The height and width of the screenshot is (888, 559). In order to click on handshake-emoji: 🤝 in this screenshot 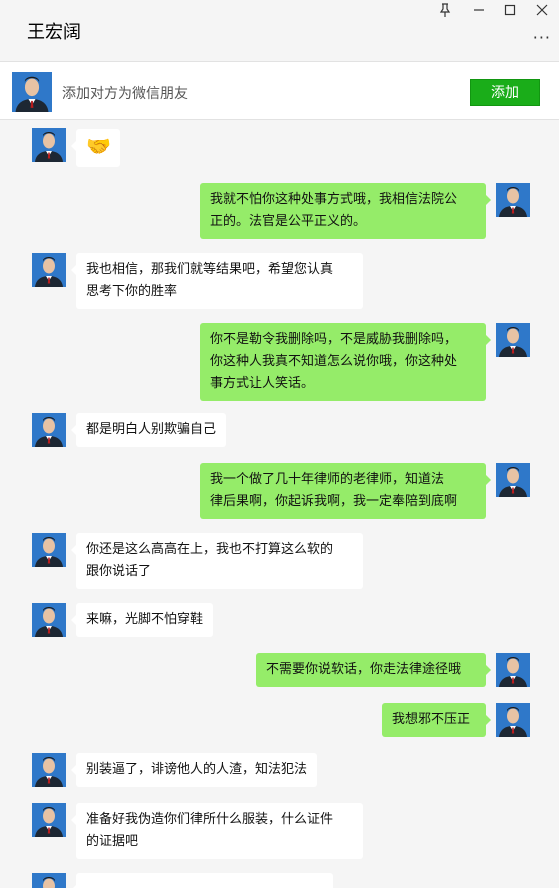, I will do `click(98, 146)`.